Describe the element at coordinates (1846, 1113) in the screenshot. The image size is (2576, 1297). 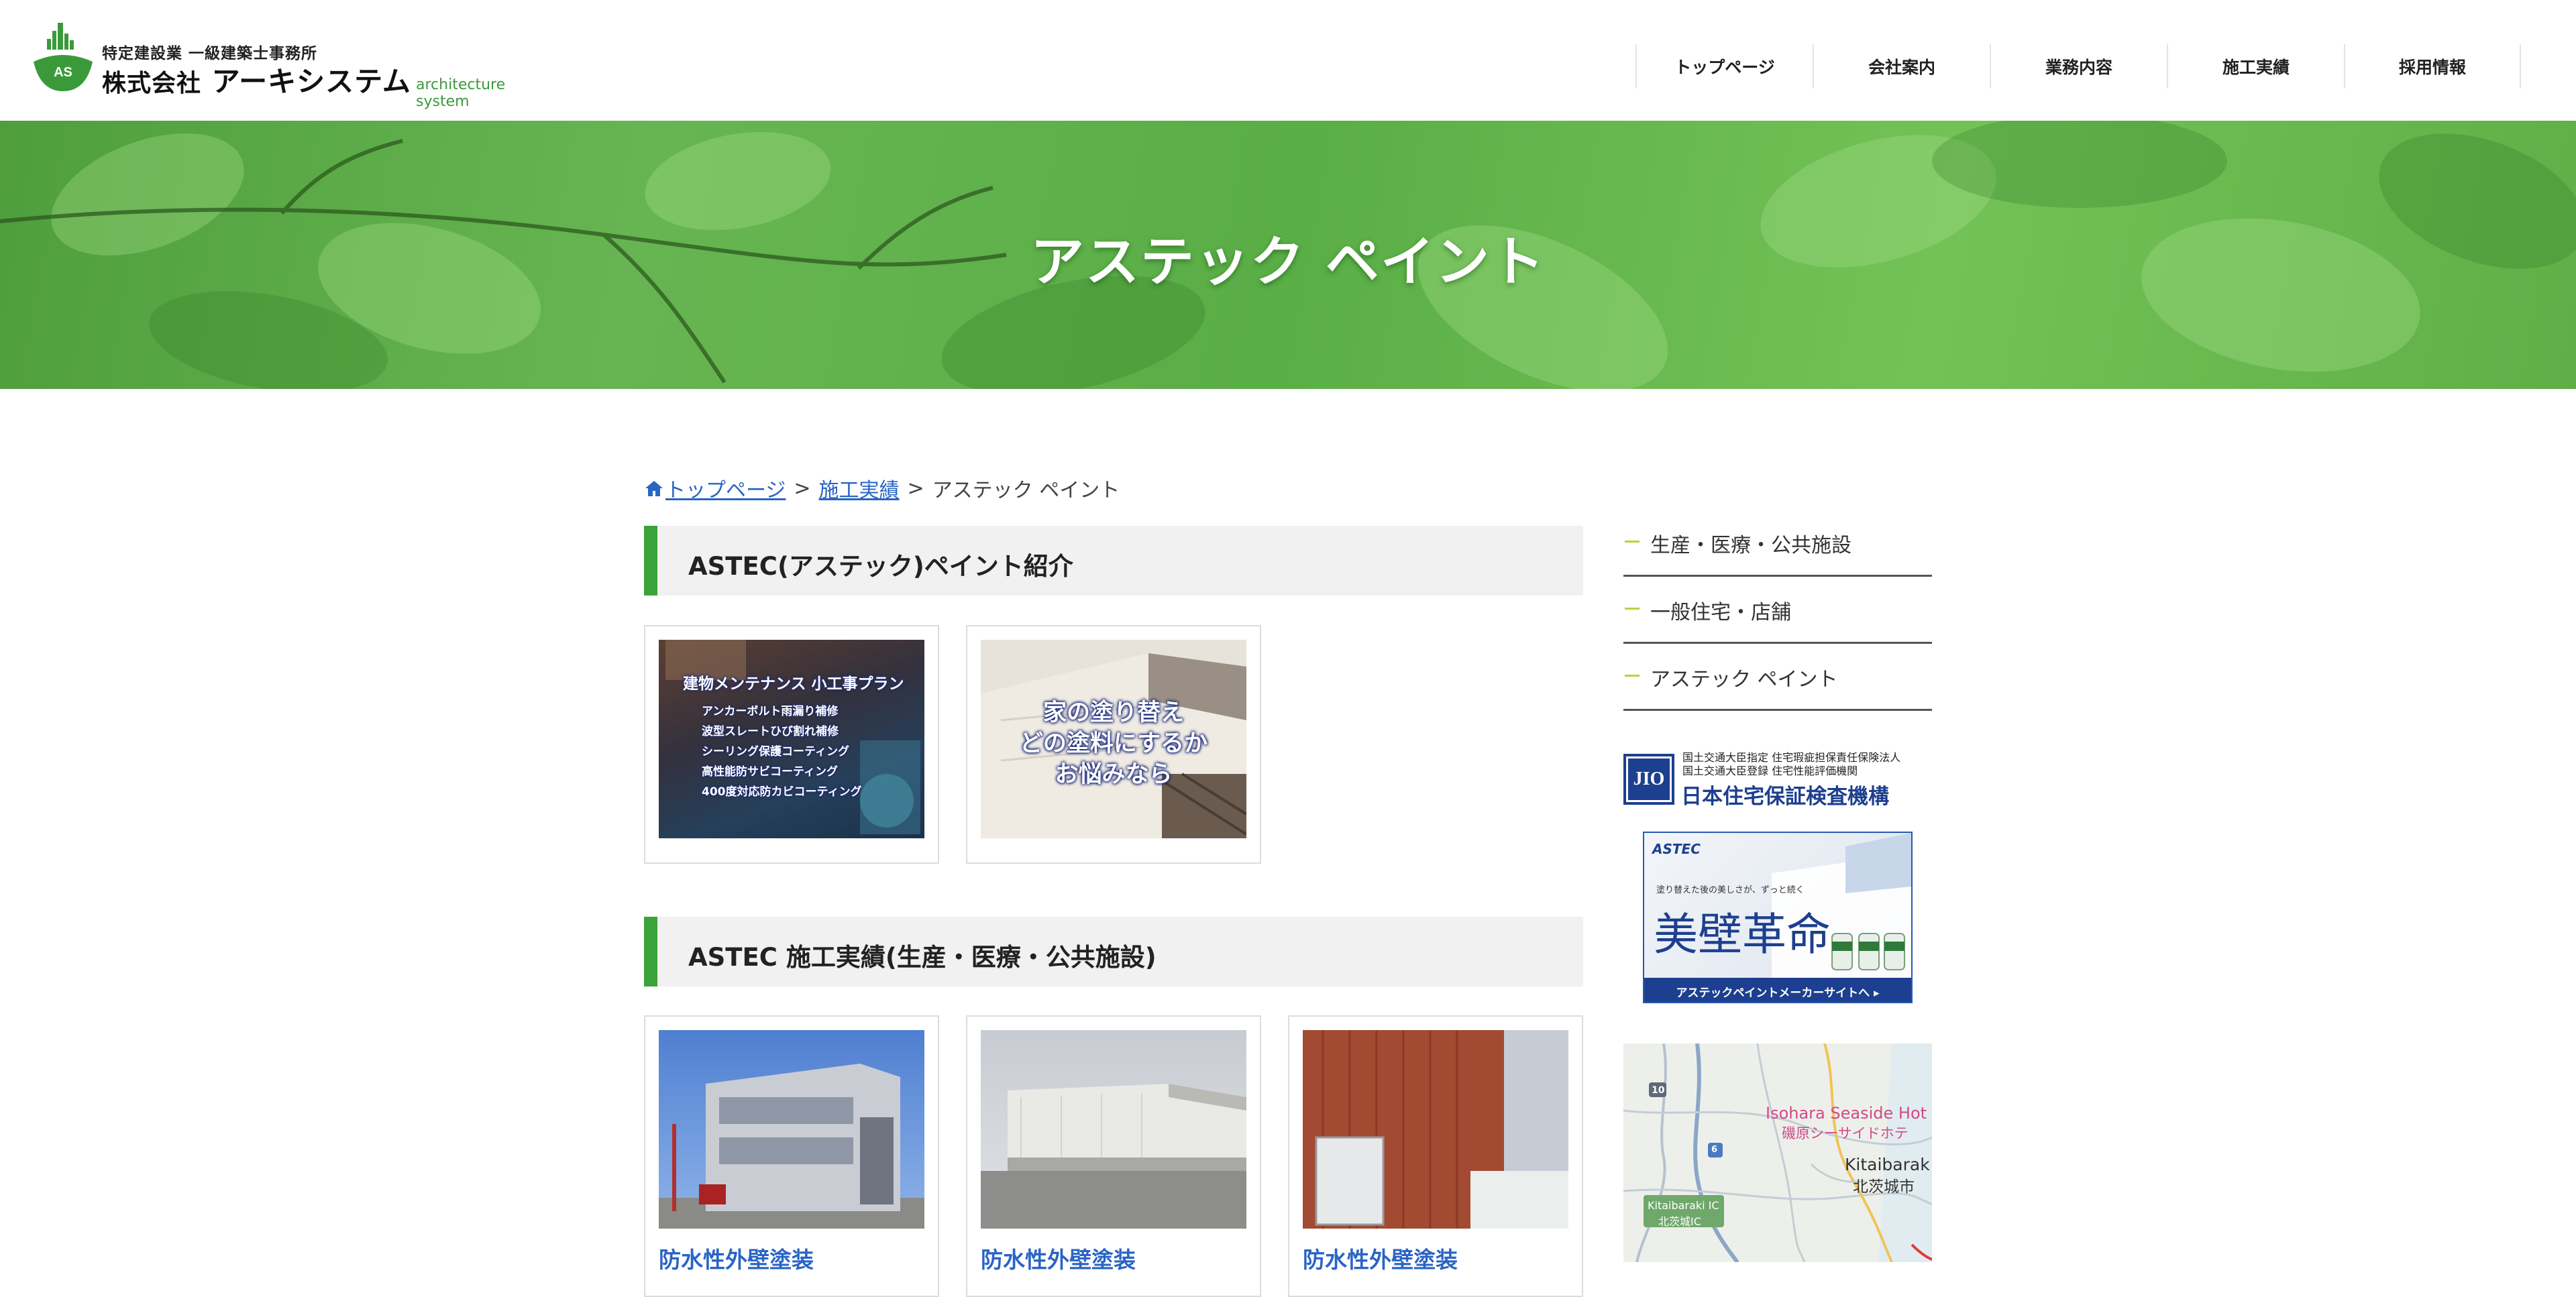
I see `map-place-label: Isohara Seaside Hot` at that location.